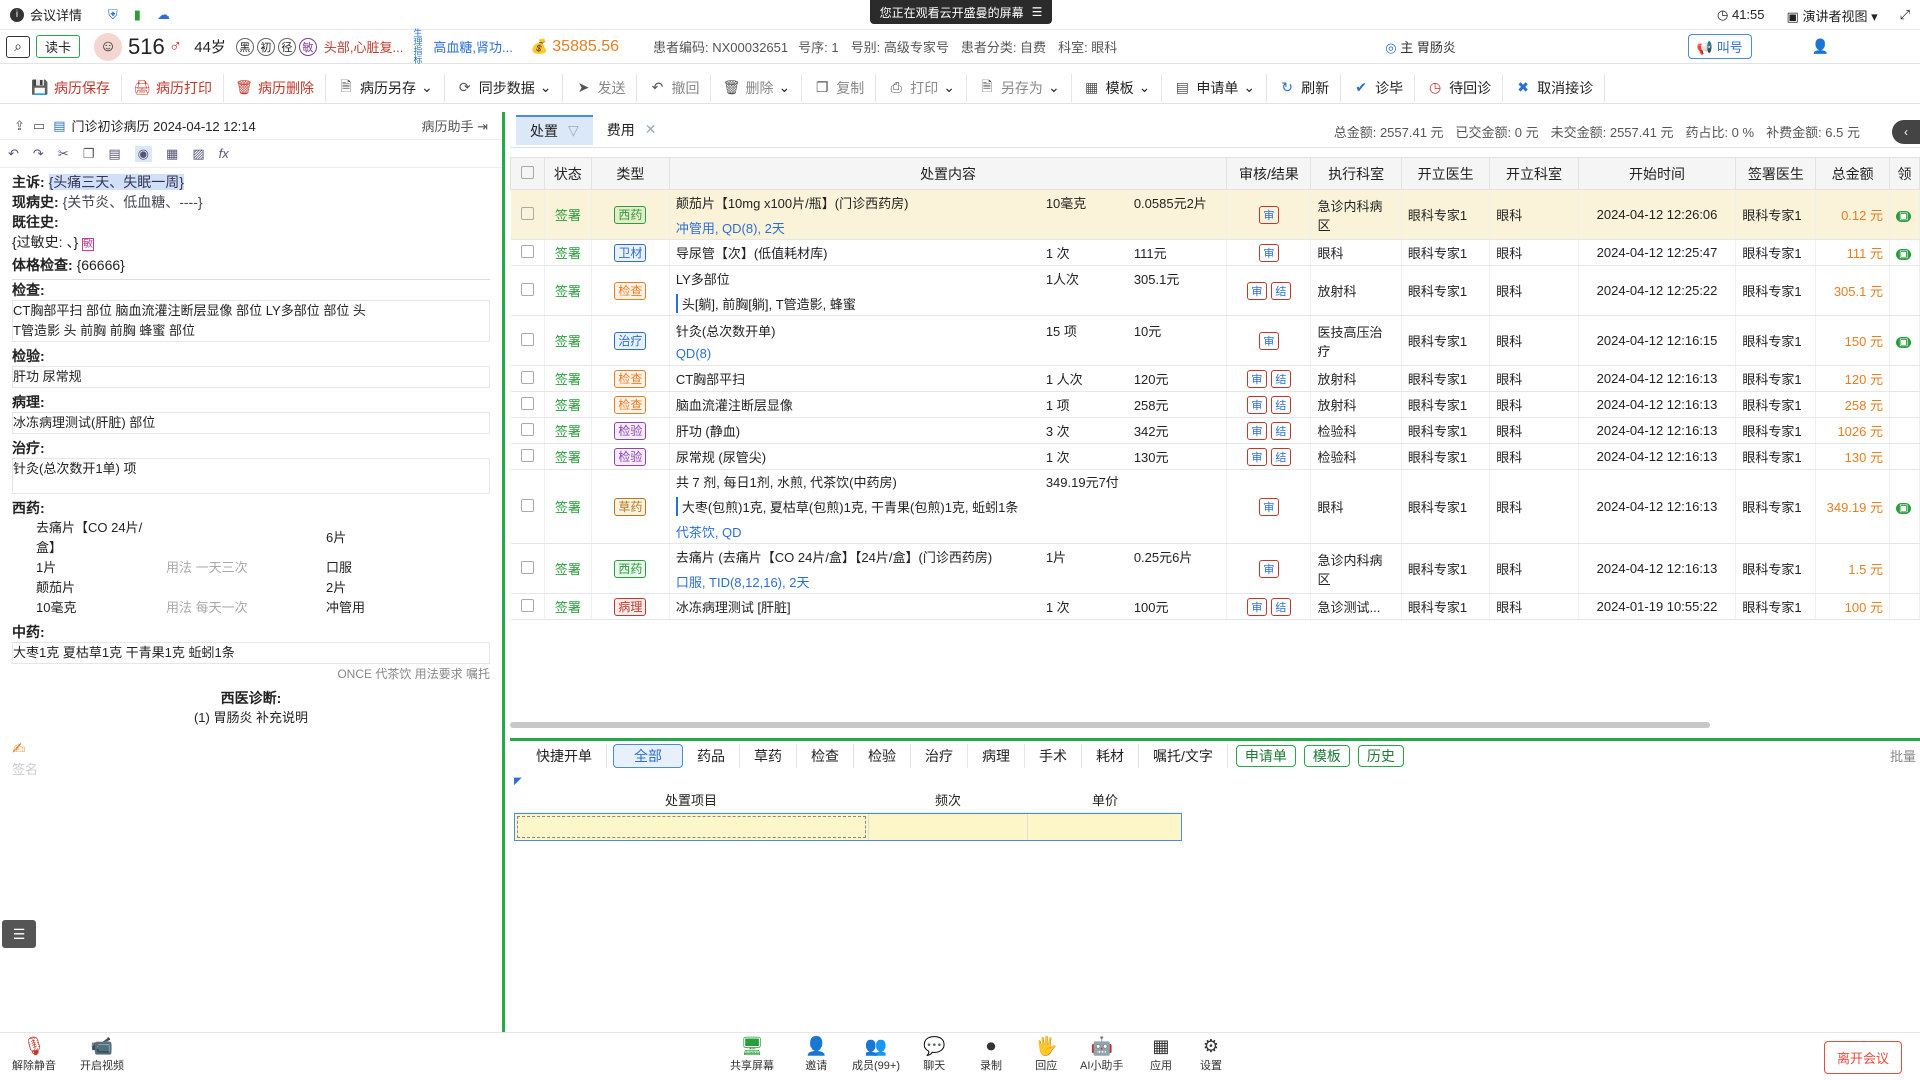  I want to click on view-switch: ▣ 演讲者视图 ▾, so click(1832, 15).